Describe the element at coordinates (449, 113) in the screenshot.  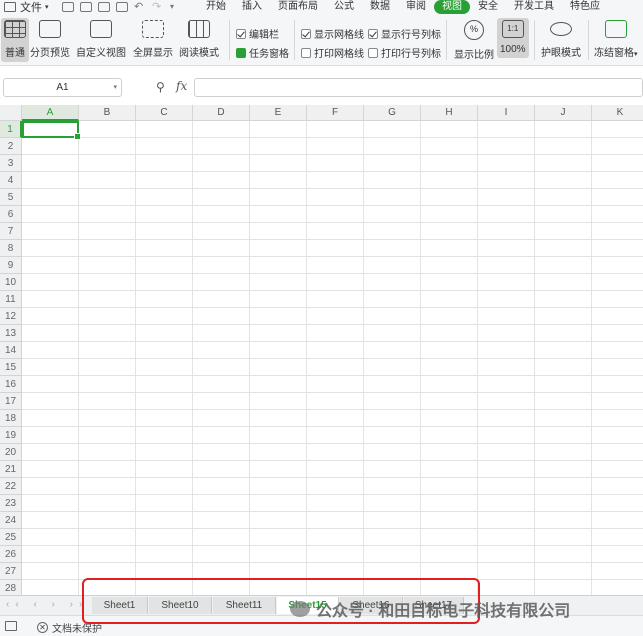
I see `column-header-h: H` at that location.